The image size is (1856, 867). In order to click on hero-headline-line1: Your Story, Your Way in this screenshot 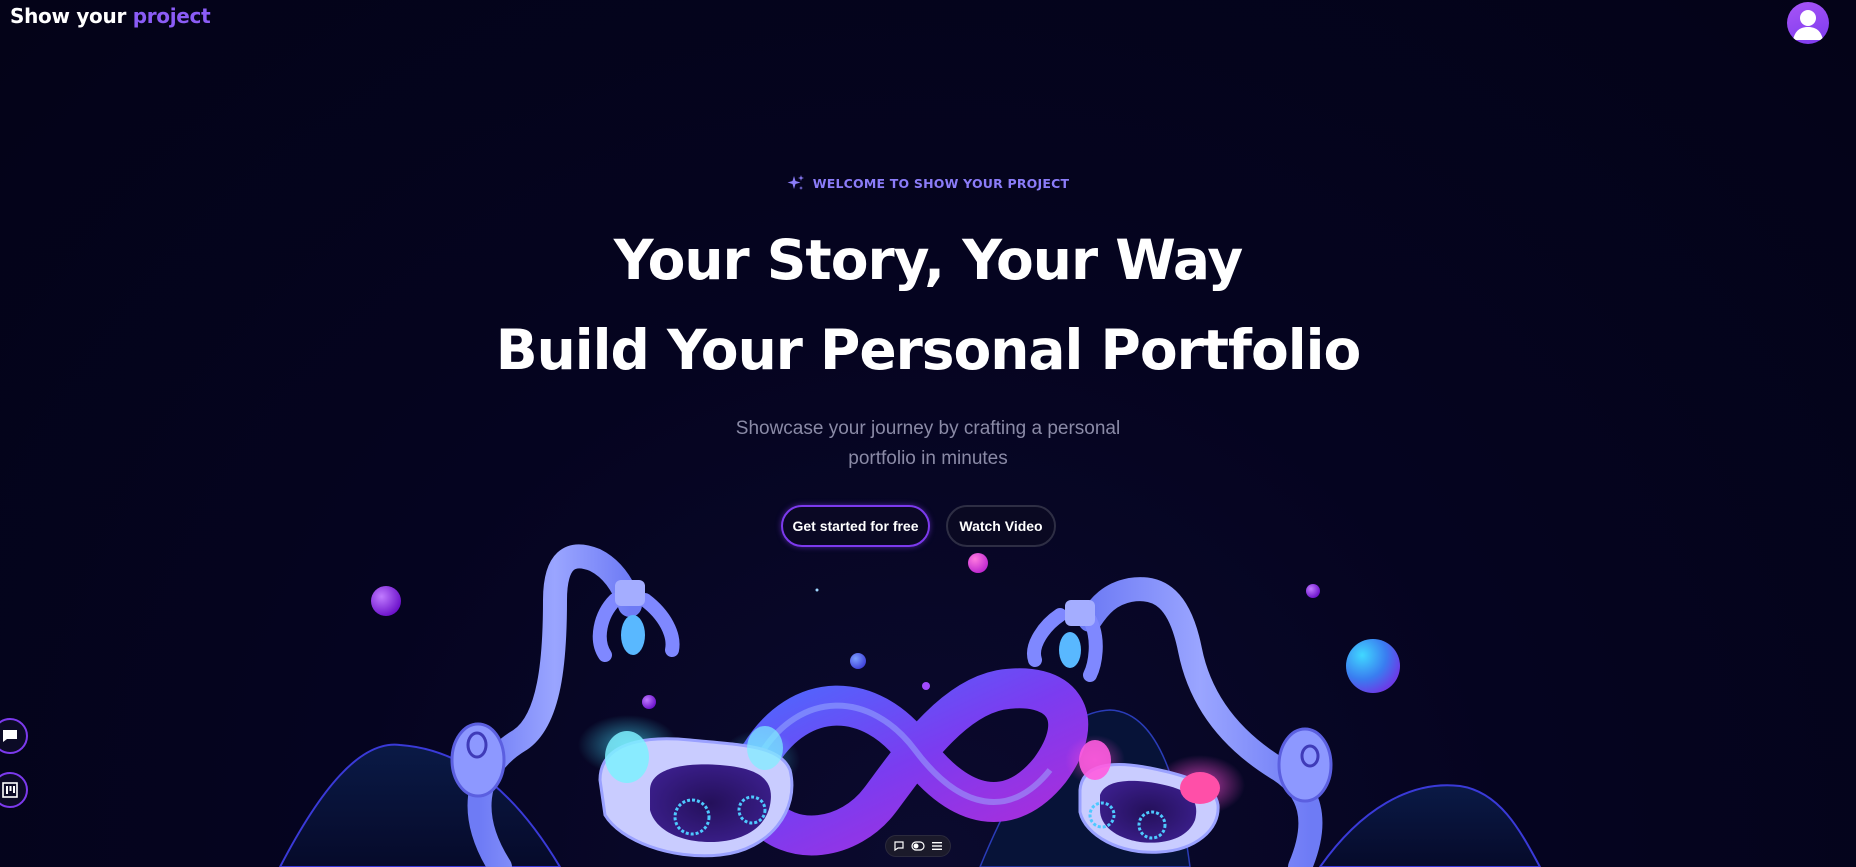, I will do `click(928, 260)`.